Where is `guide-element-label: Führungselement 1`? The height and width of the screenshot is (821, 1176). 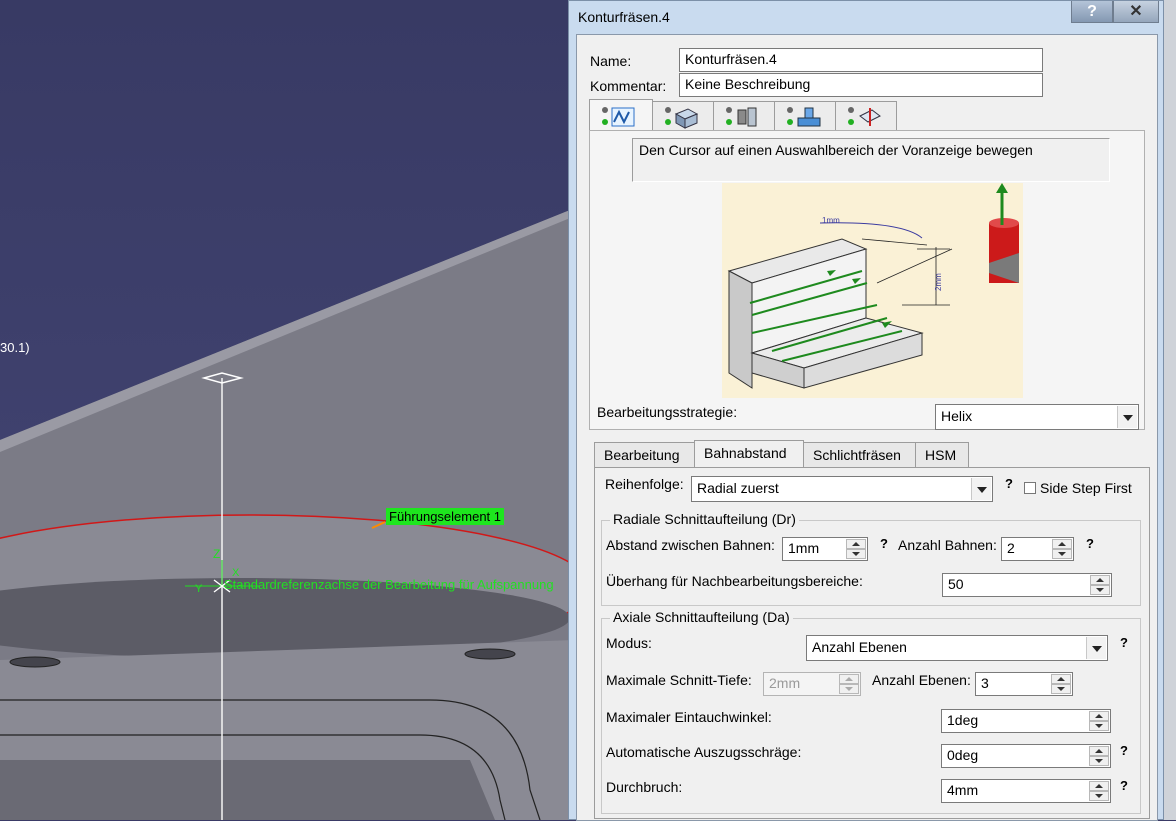 guide-element-label: Führungselement 1 is located at coordinates (445, 516).